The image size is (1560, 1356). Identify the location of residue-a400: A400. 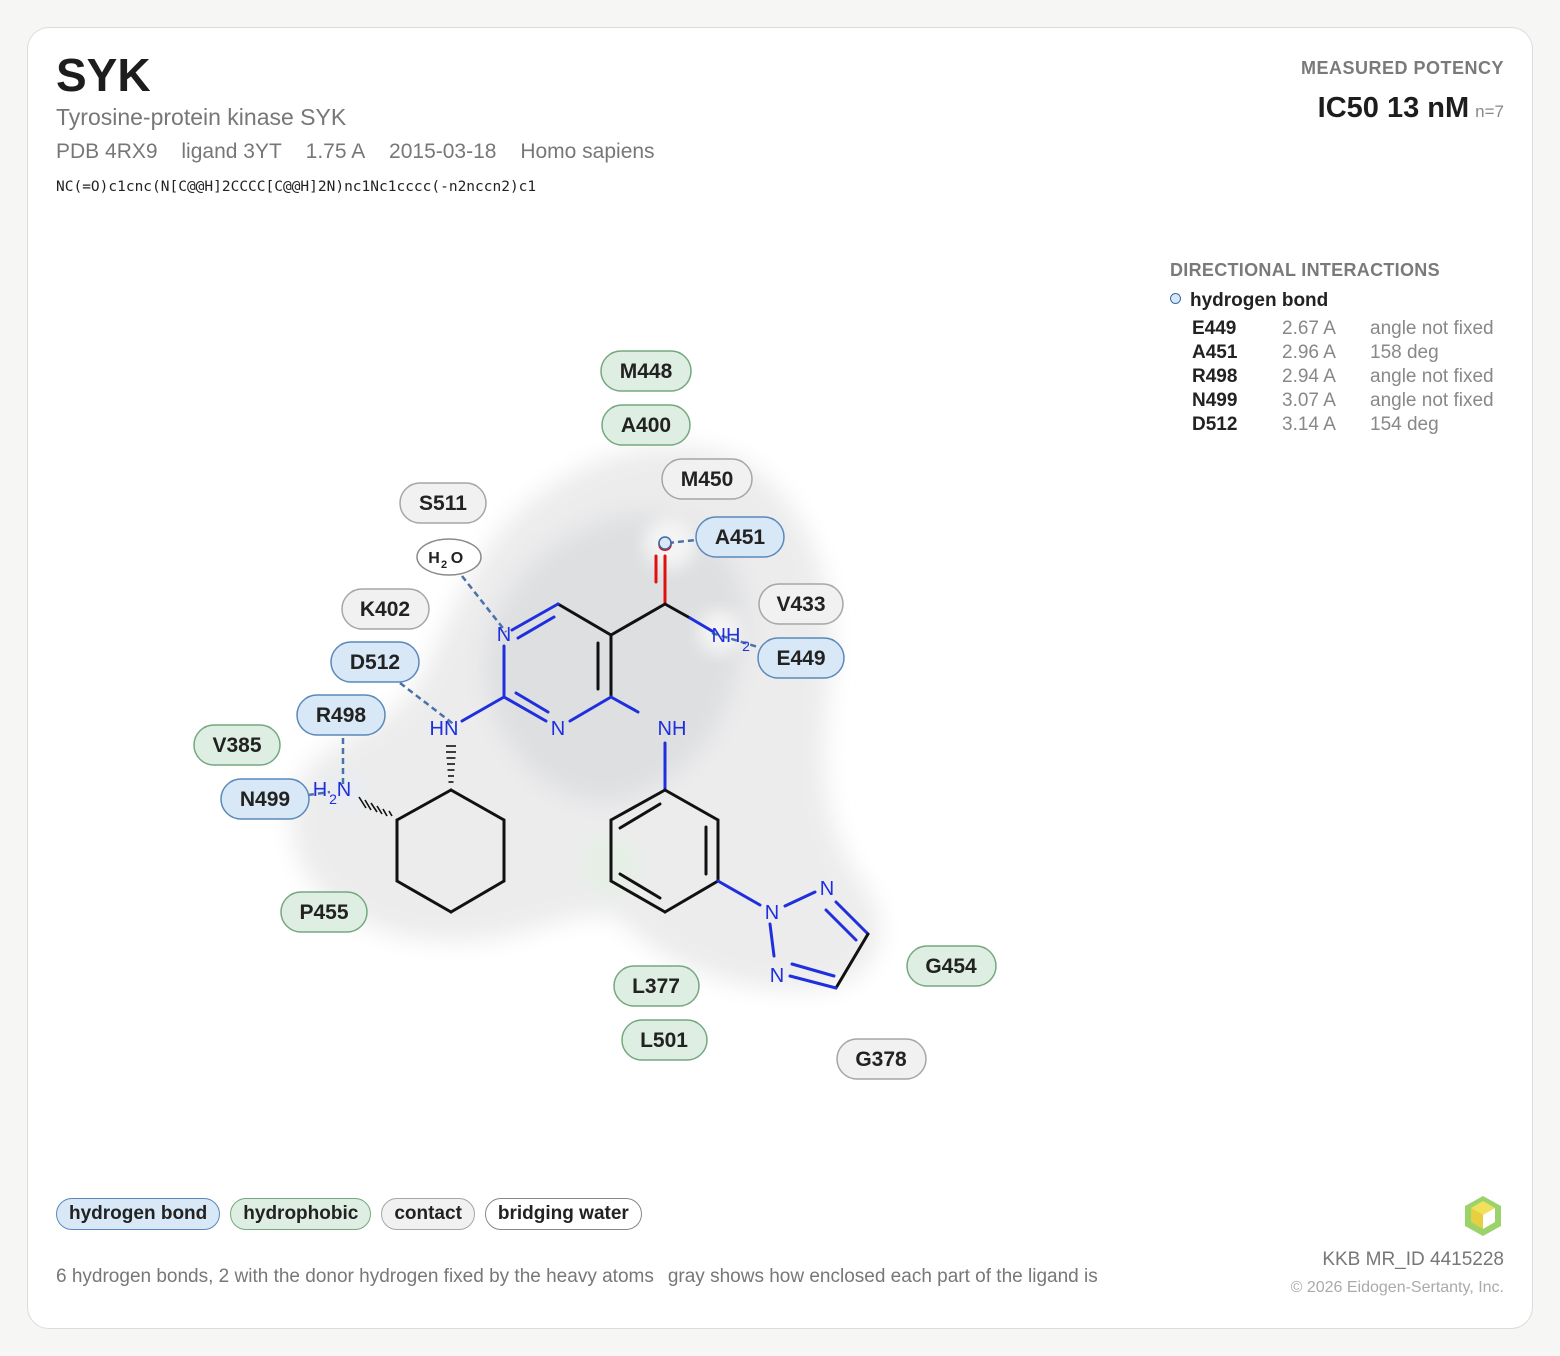
(646, 425).